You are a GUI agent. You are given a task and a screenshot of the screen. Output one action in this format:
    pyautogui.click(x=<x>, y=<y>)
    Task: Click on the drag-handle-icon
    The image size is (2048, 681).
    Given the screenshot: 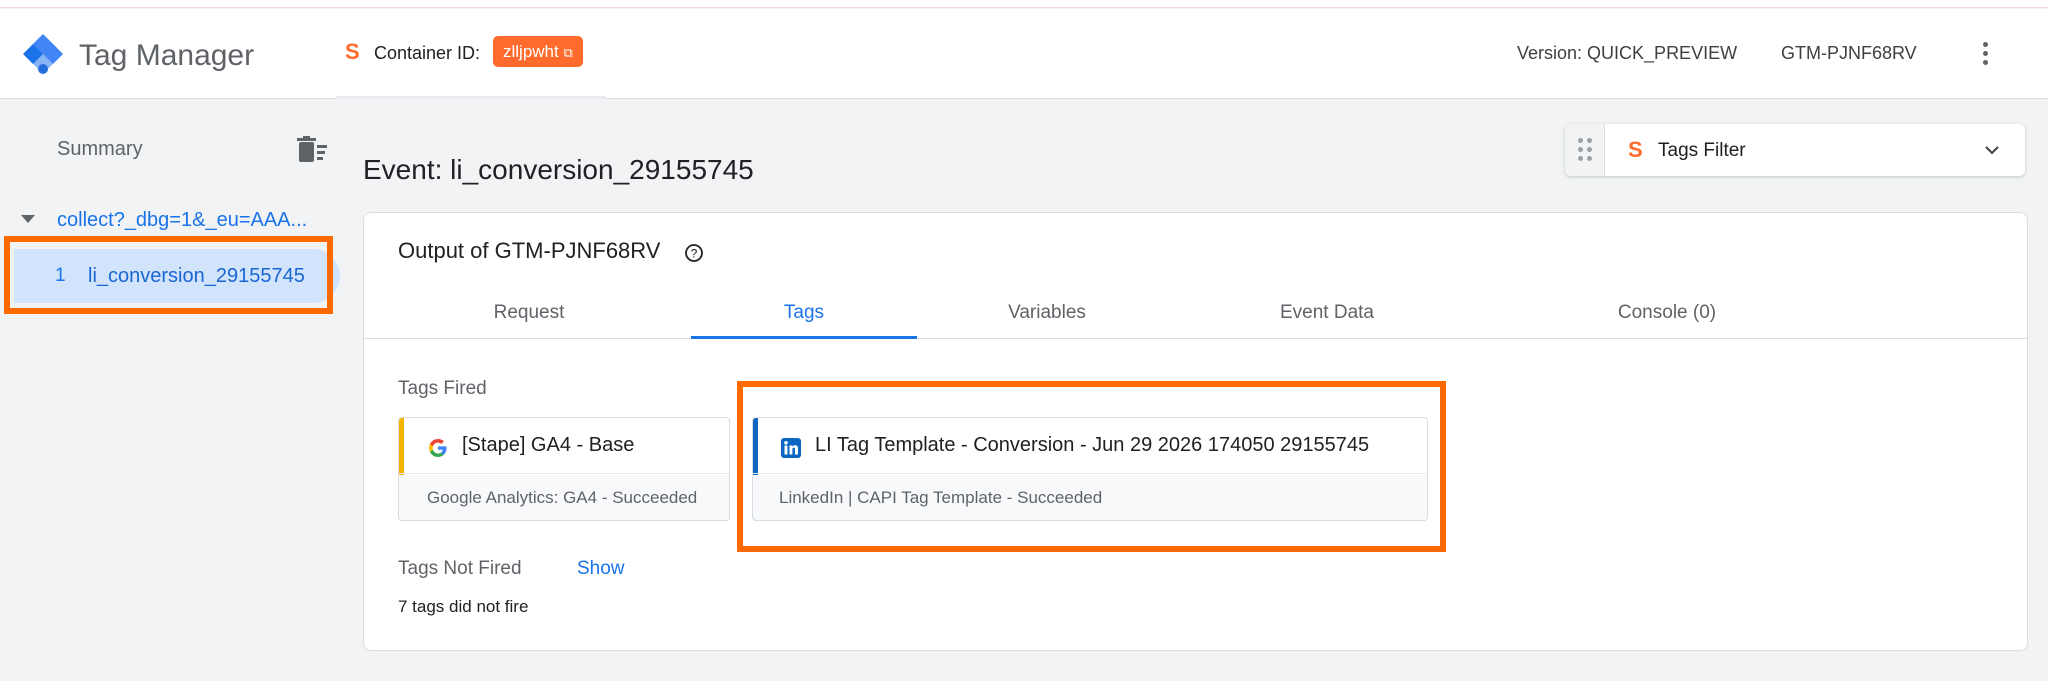 What is the action you would take?
    pyautogui.click(x=1585, y=150)
    